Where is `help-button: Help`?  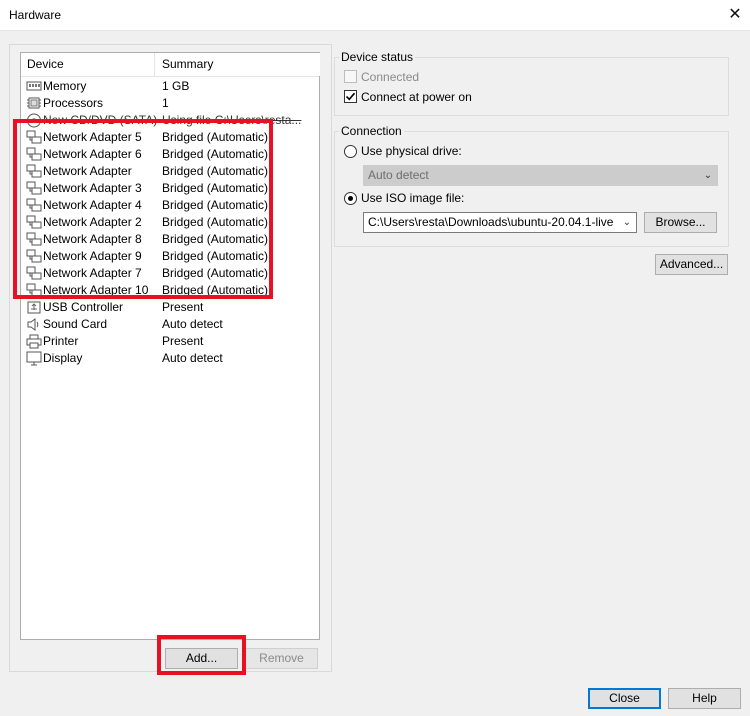 help-button: Help is located at coordinates (704, 698).